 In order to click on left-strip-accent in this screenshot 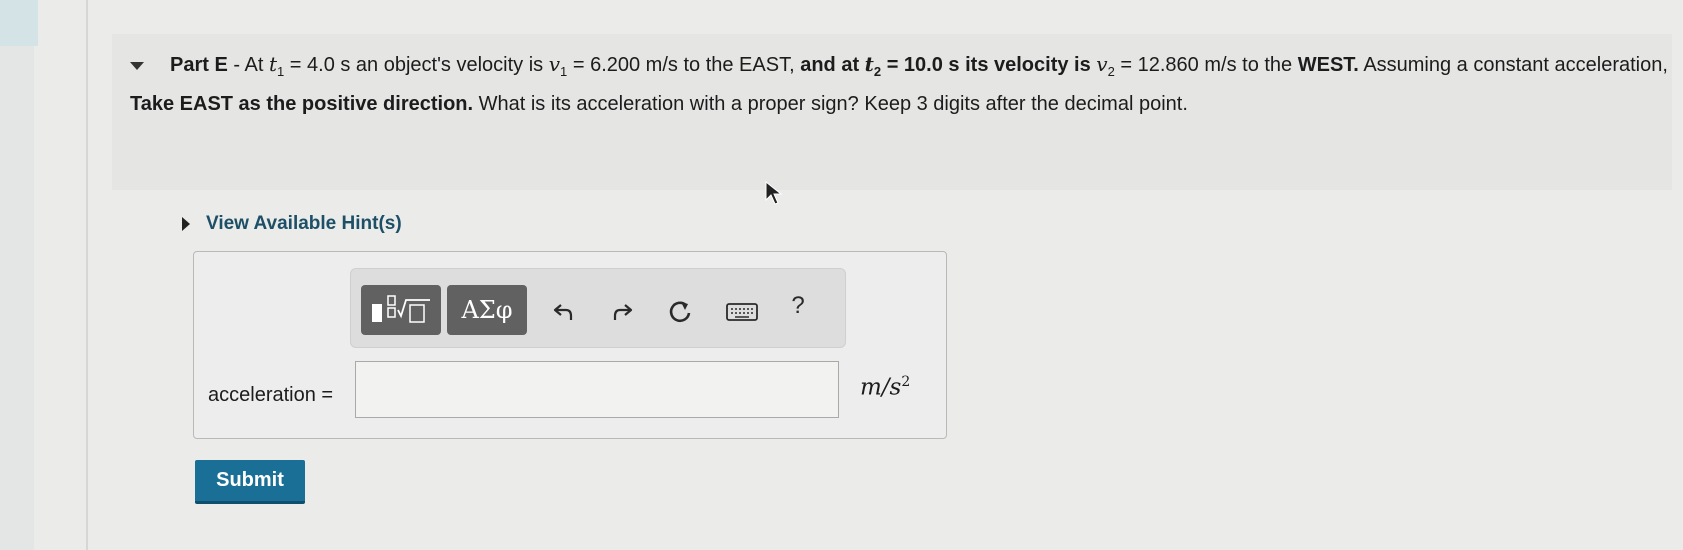, I will do `click(19, 23)`.